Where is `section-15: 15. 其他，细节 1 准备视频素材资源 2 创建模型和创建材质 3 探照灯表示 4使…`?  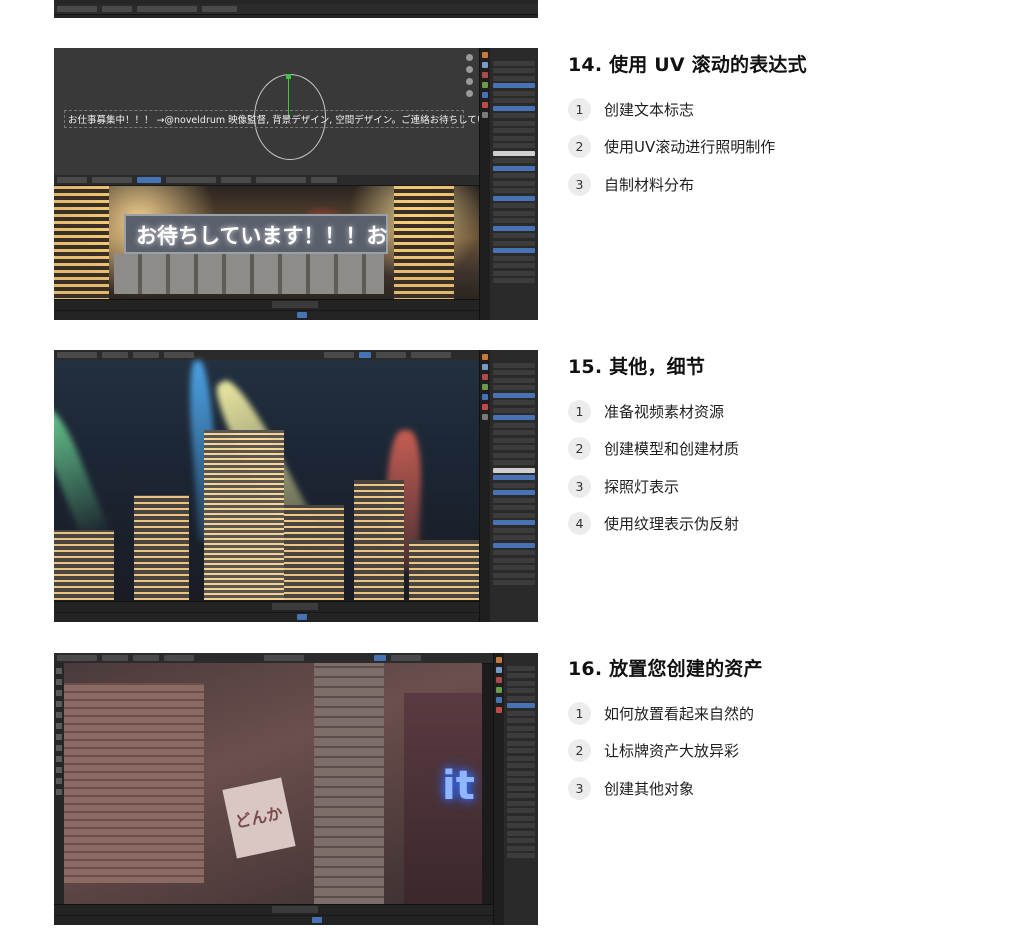
section-15: 15. 其他，细节 1 准备视频素材资源 2 创建模型和创建材质 3 探照灯表示 4使… is located at coordinates (788, 450).